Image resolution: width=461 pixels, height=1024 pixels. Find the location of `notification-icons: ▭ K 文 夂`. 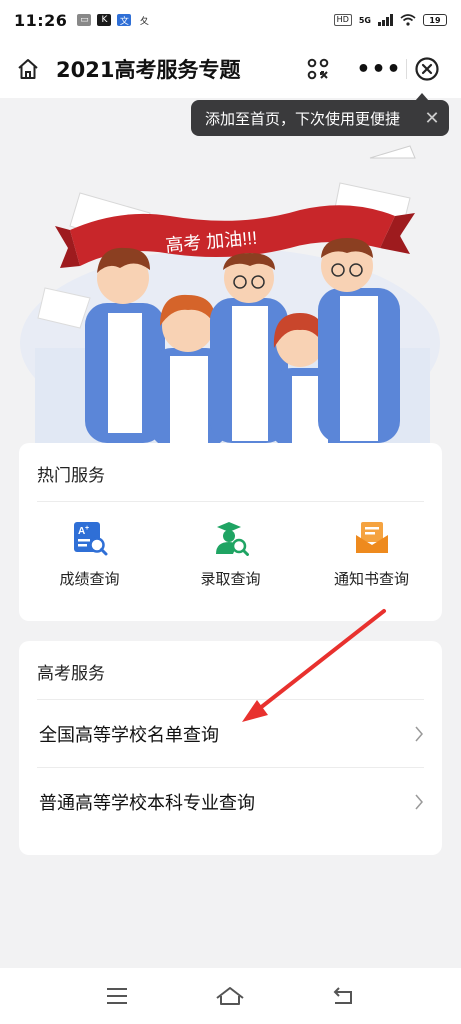

notification-icons: ▭ K 文 夂 is located at coordinates (114, 20).